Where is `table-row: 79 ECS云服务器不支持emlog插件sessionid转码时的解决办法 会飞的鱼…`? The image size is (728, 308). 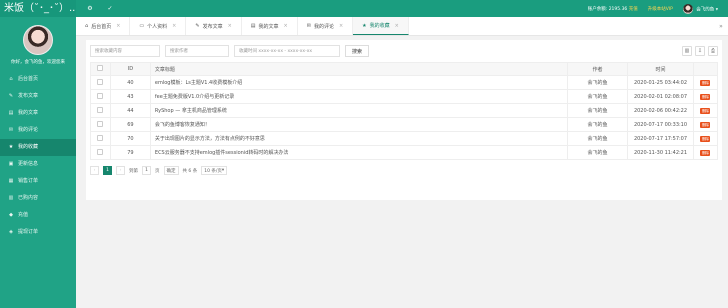 table-row: 79 ECS云服务器不支持emlog插件sessionid转码时的解决办法 会飞的鱼… is located at coordinates (404, 152).